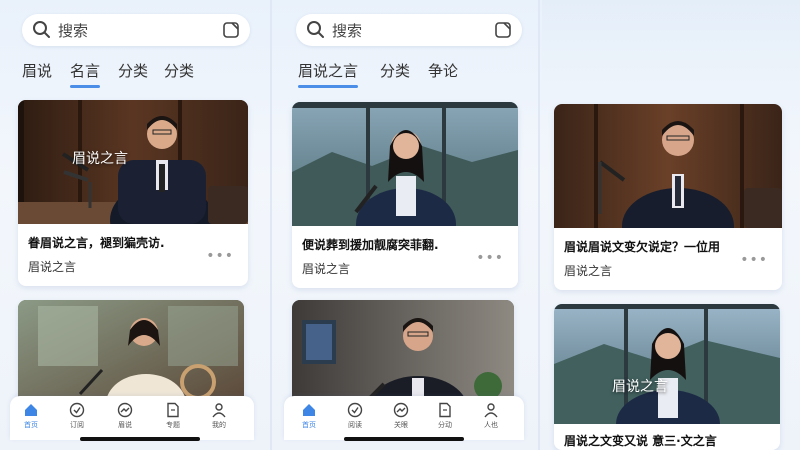 This screenshot has width=800, height=450. Describe the element at coordinates (642, 247) in the screenshot. I see `card-title: 眉说眉说文变欠说定？一位用` at that location.